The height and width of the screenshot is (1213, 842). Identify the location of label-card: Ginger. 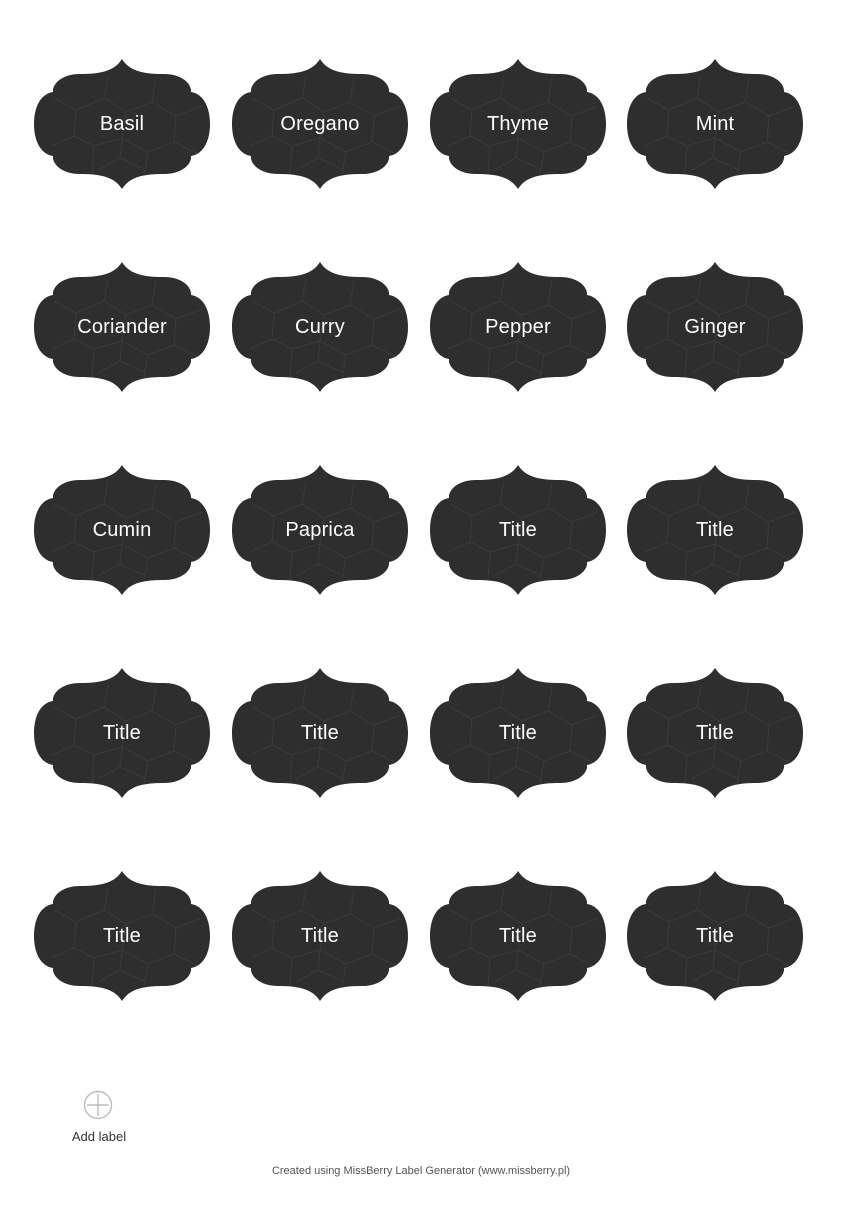
(715, 327).